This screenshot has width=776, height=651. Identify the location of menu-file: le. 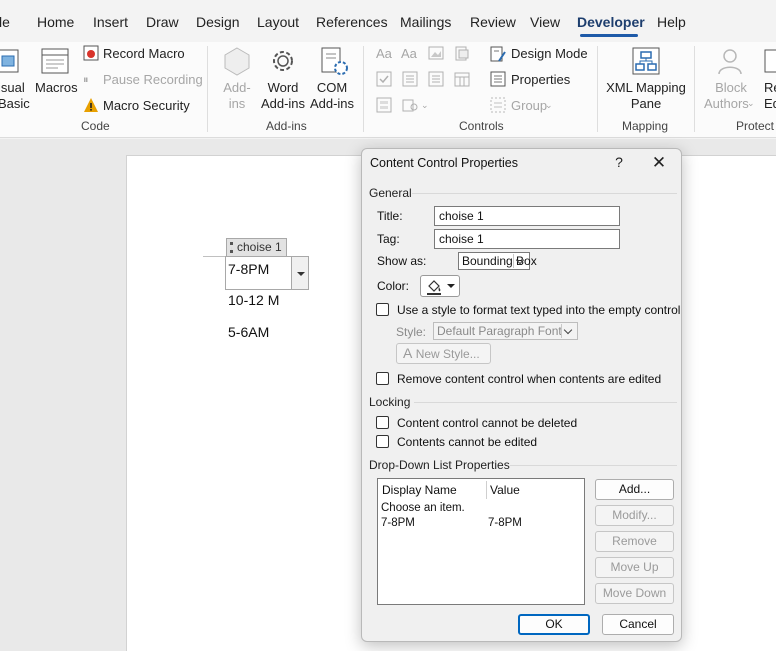
(5, 22).